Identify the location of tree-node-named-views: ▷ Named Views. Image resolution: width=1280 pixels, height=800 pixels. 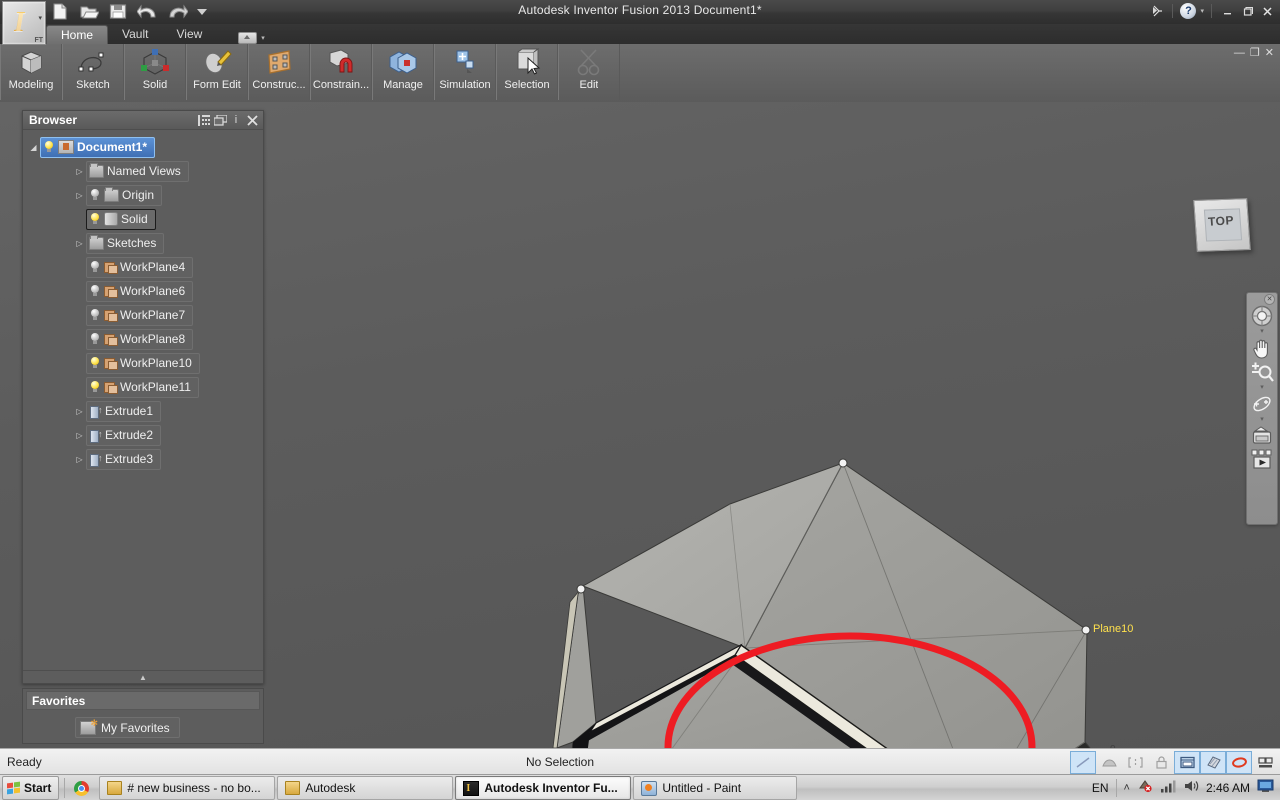
(143, 171).